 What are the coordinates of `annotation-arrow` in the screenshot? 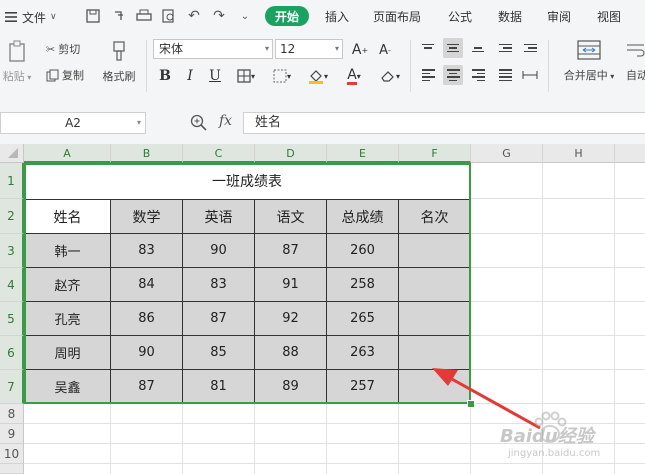 It's located at (486, 399).